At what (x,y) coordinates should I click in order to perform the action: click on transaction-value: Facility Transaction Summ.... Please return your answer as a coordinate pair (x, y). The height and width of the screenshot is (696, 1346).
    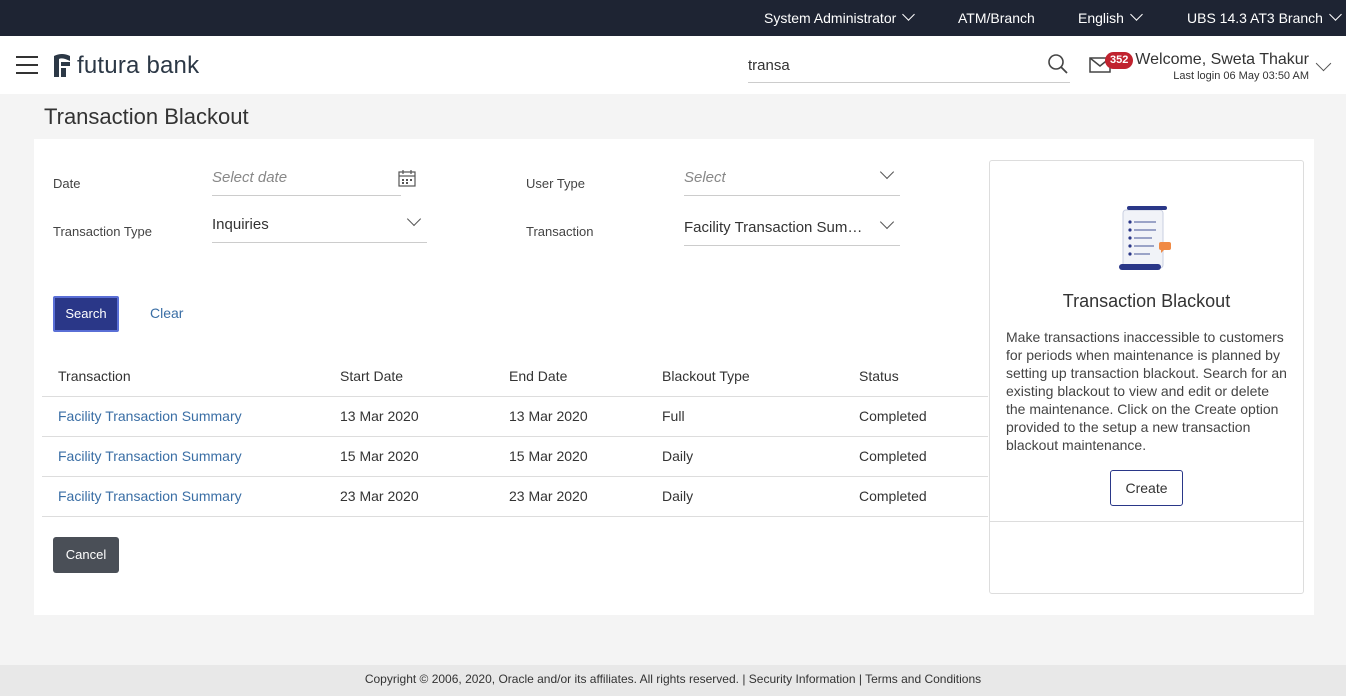
    Looking at the image, I should click on (778, 227).